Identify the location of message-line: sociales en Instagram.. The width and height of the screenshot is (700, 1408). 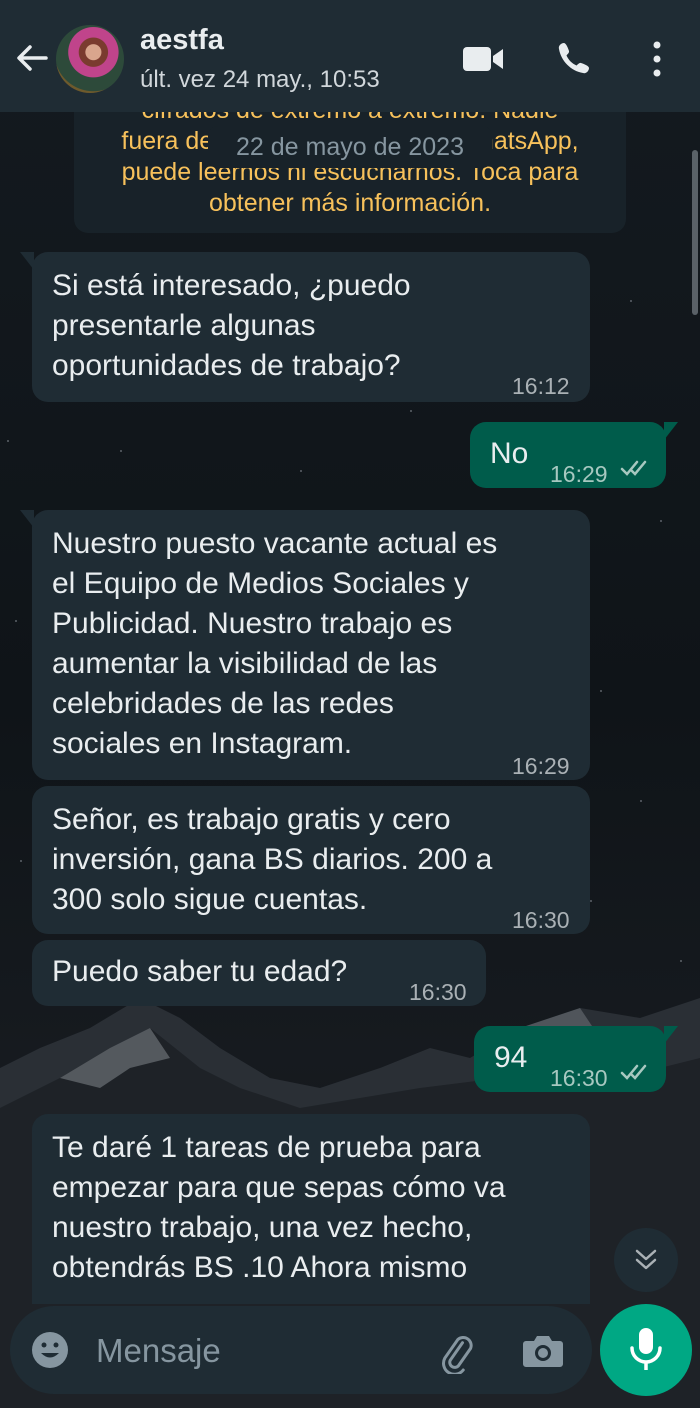
(202, 743).